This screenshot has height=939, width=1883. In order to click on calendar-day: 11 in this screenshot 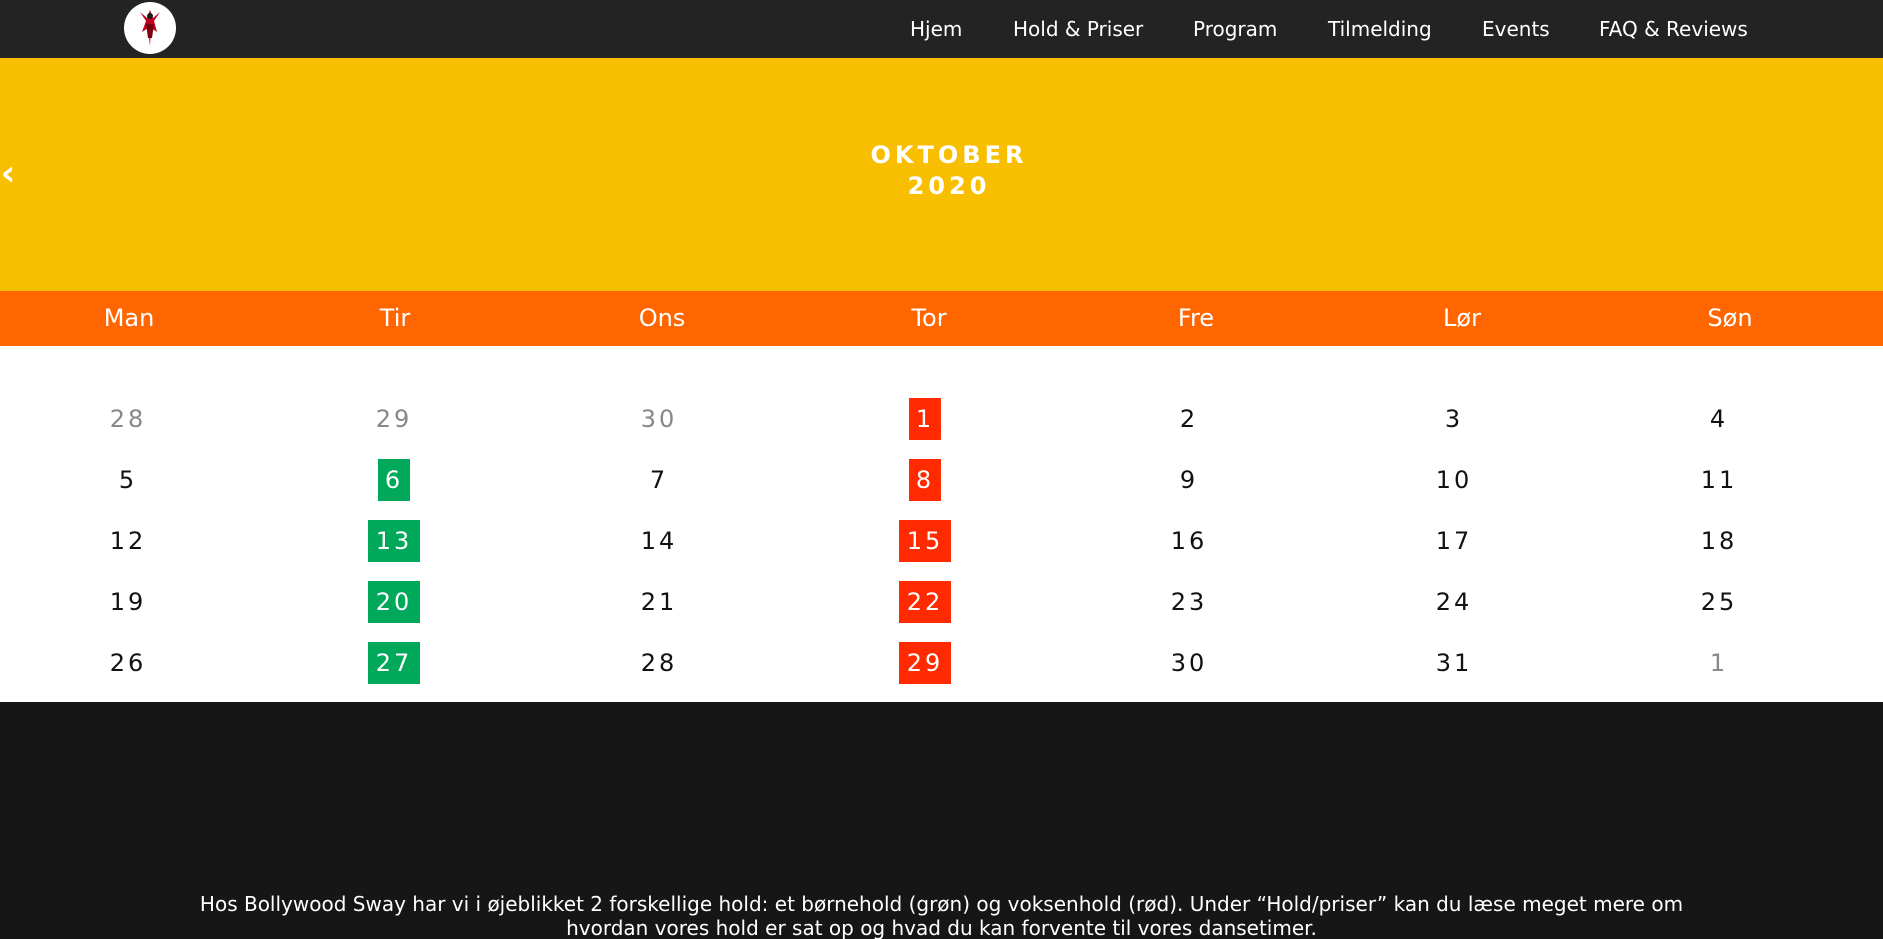, I will do `click(1719, 480)`.